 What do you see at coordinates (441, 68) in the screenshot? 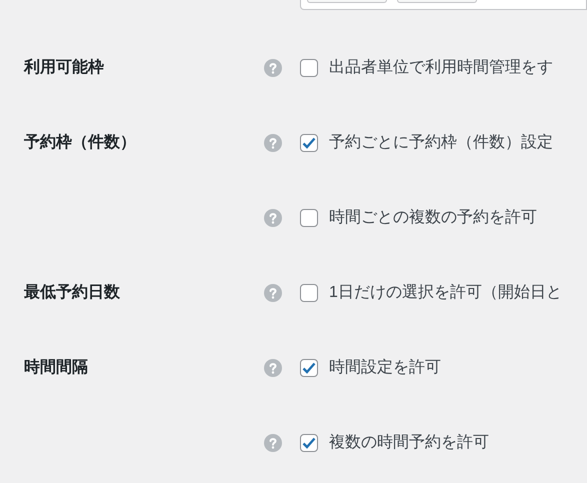
I see `checkbox-label: 出品者単位で利用時間管理をす` at bounding box center [441, 68].